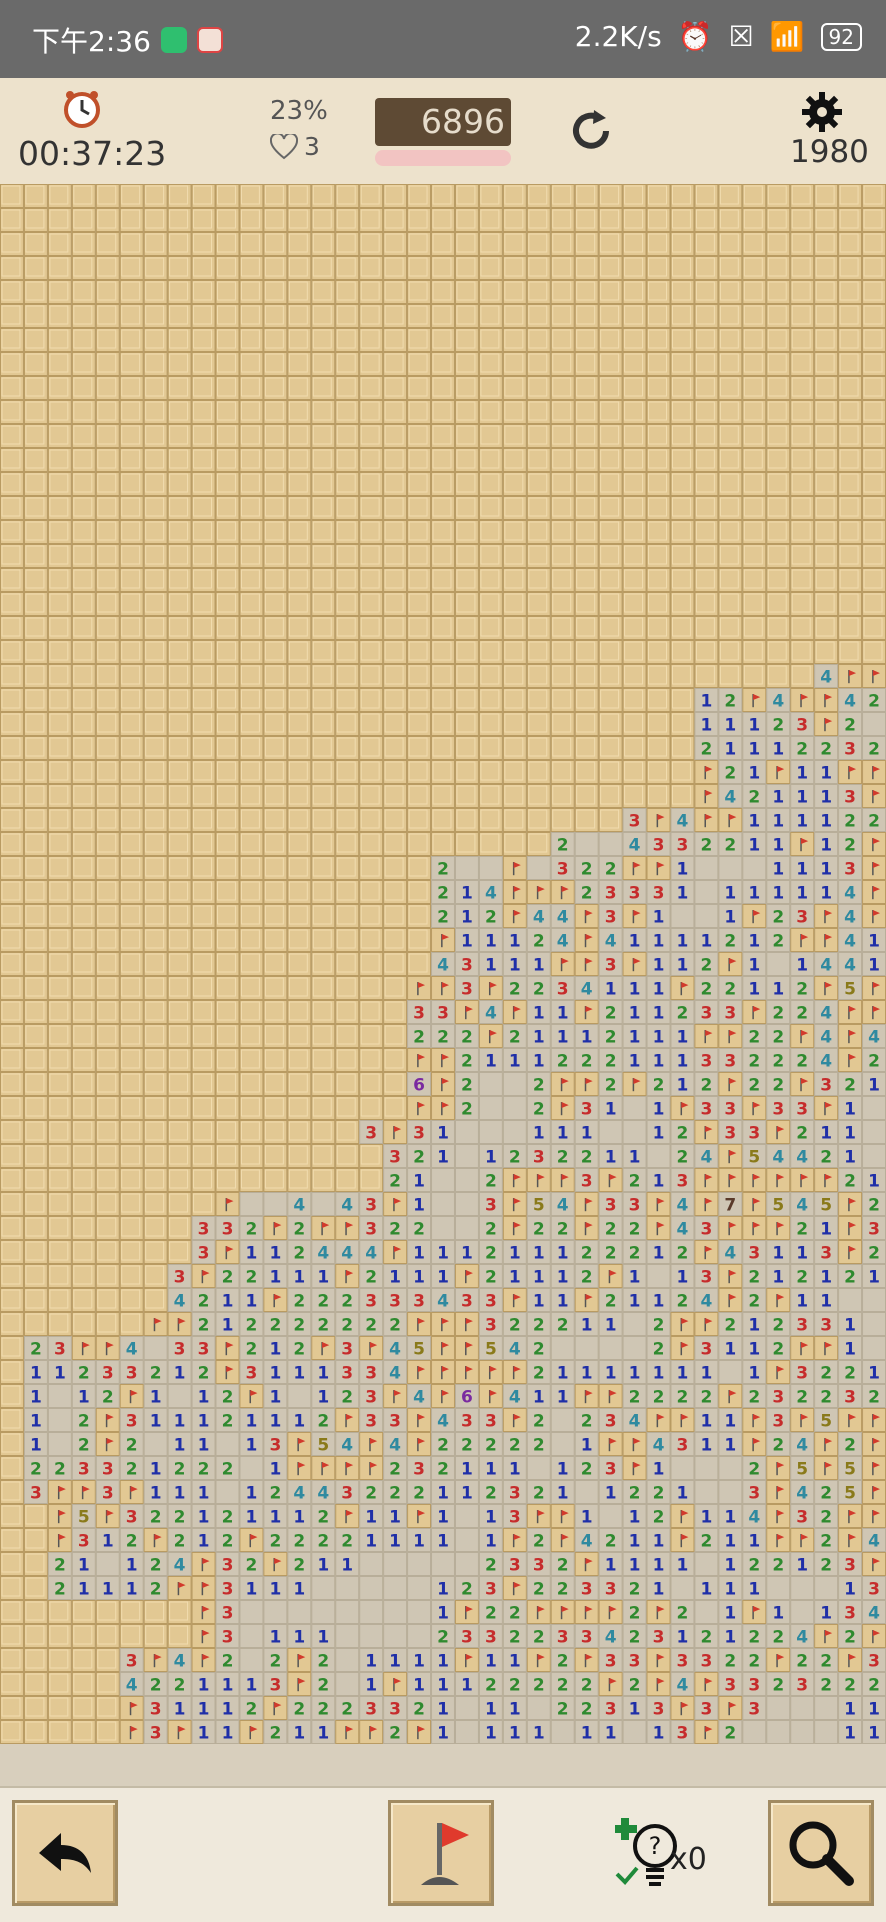 Image resolution: width=886 pixels, height=1922 pixels. Describe the element at coordinates (65, 1853) in the screenshot. I see `undo-button` at that location.